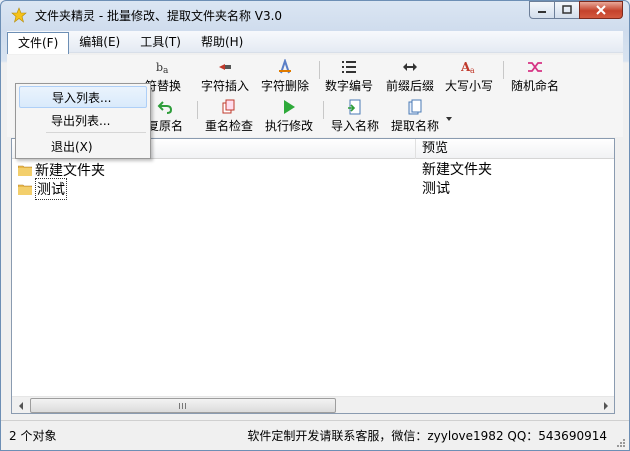 The height and width of the screenshot is (451, 630). I want to click on import-names-icon, so click(355, 107).